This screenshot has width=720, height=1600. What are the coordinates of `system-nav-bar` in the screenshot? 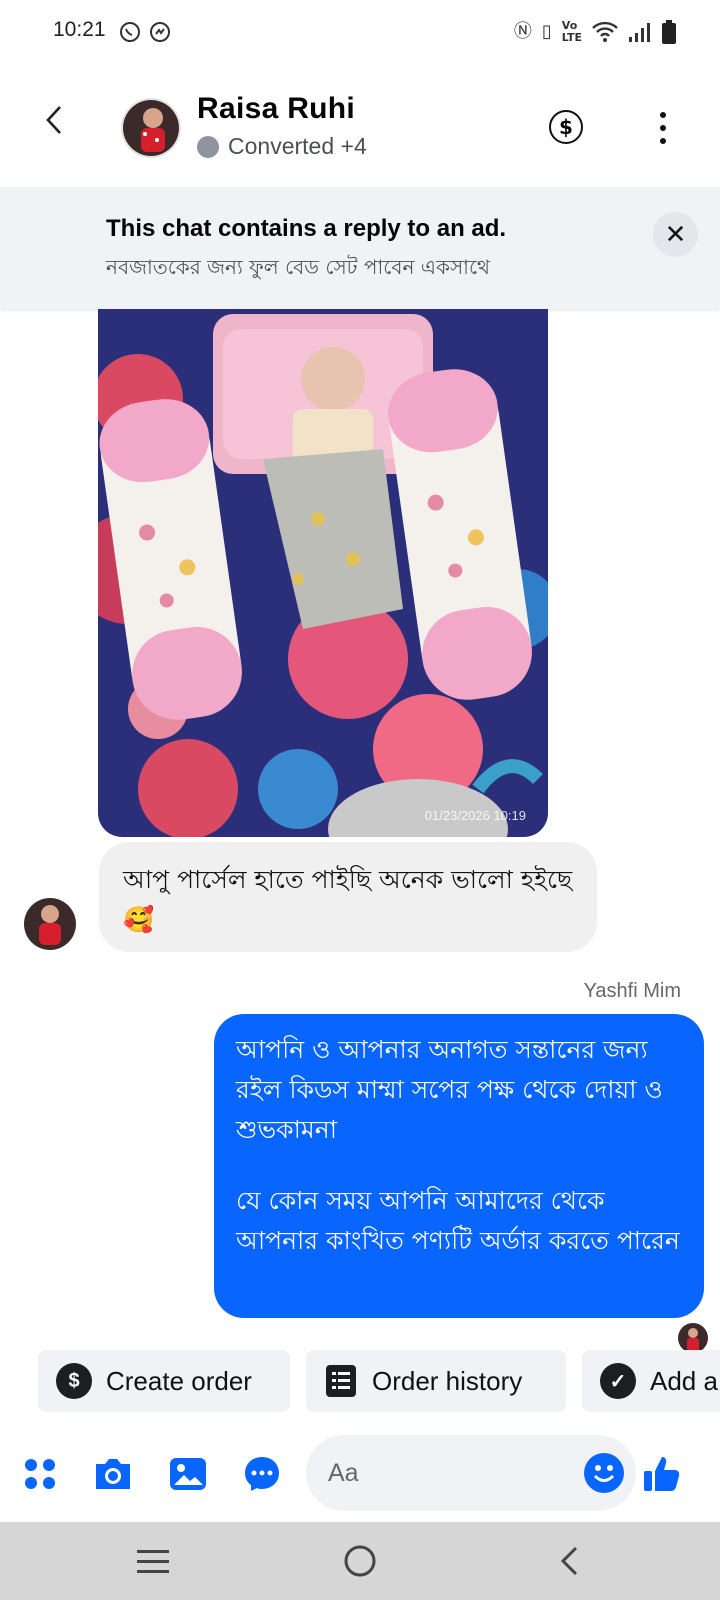 It's located at (360, 1561).